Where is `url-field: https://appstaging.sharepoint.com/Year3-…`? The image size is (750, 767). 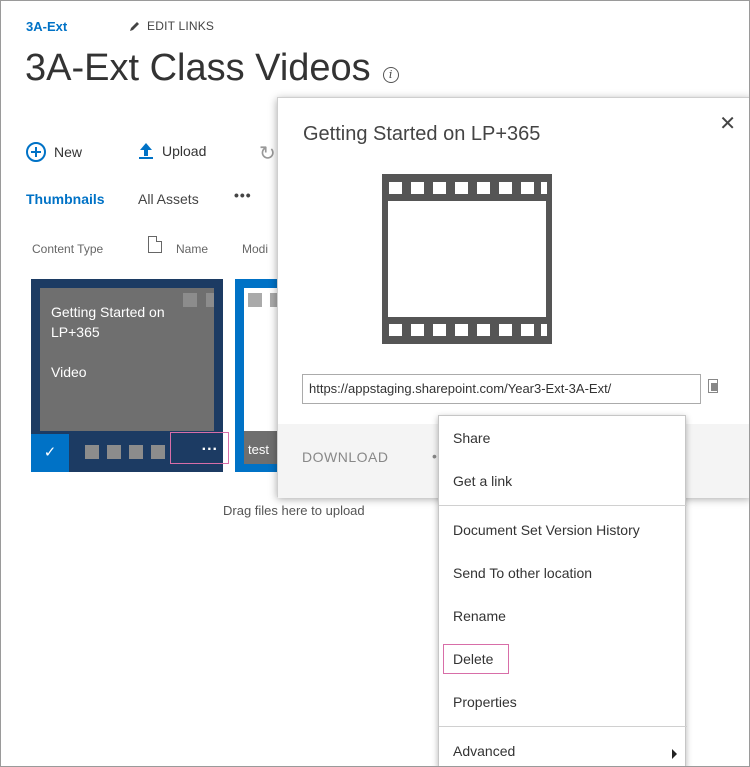
url-field: https://appstaging.sharepoint.com/Year3-… is located at coordinates (501, 389).